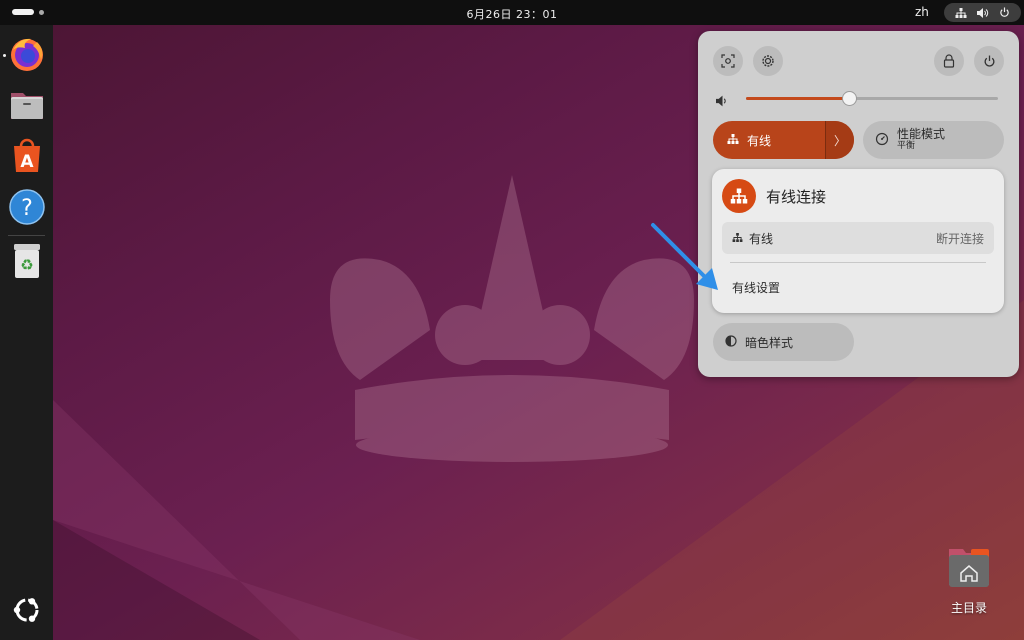 The height and width of the screenshot is (640, 1024). I want to click on dock: A ? ♻, so click(26, 332).